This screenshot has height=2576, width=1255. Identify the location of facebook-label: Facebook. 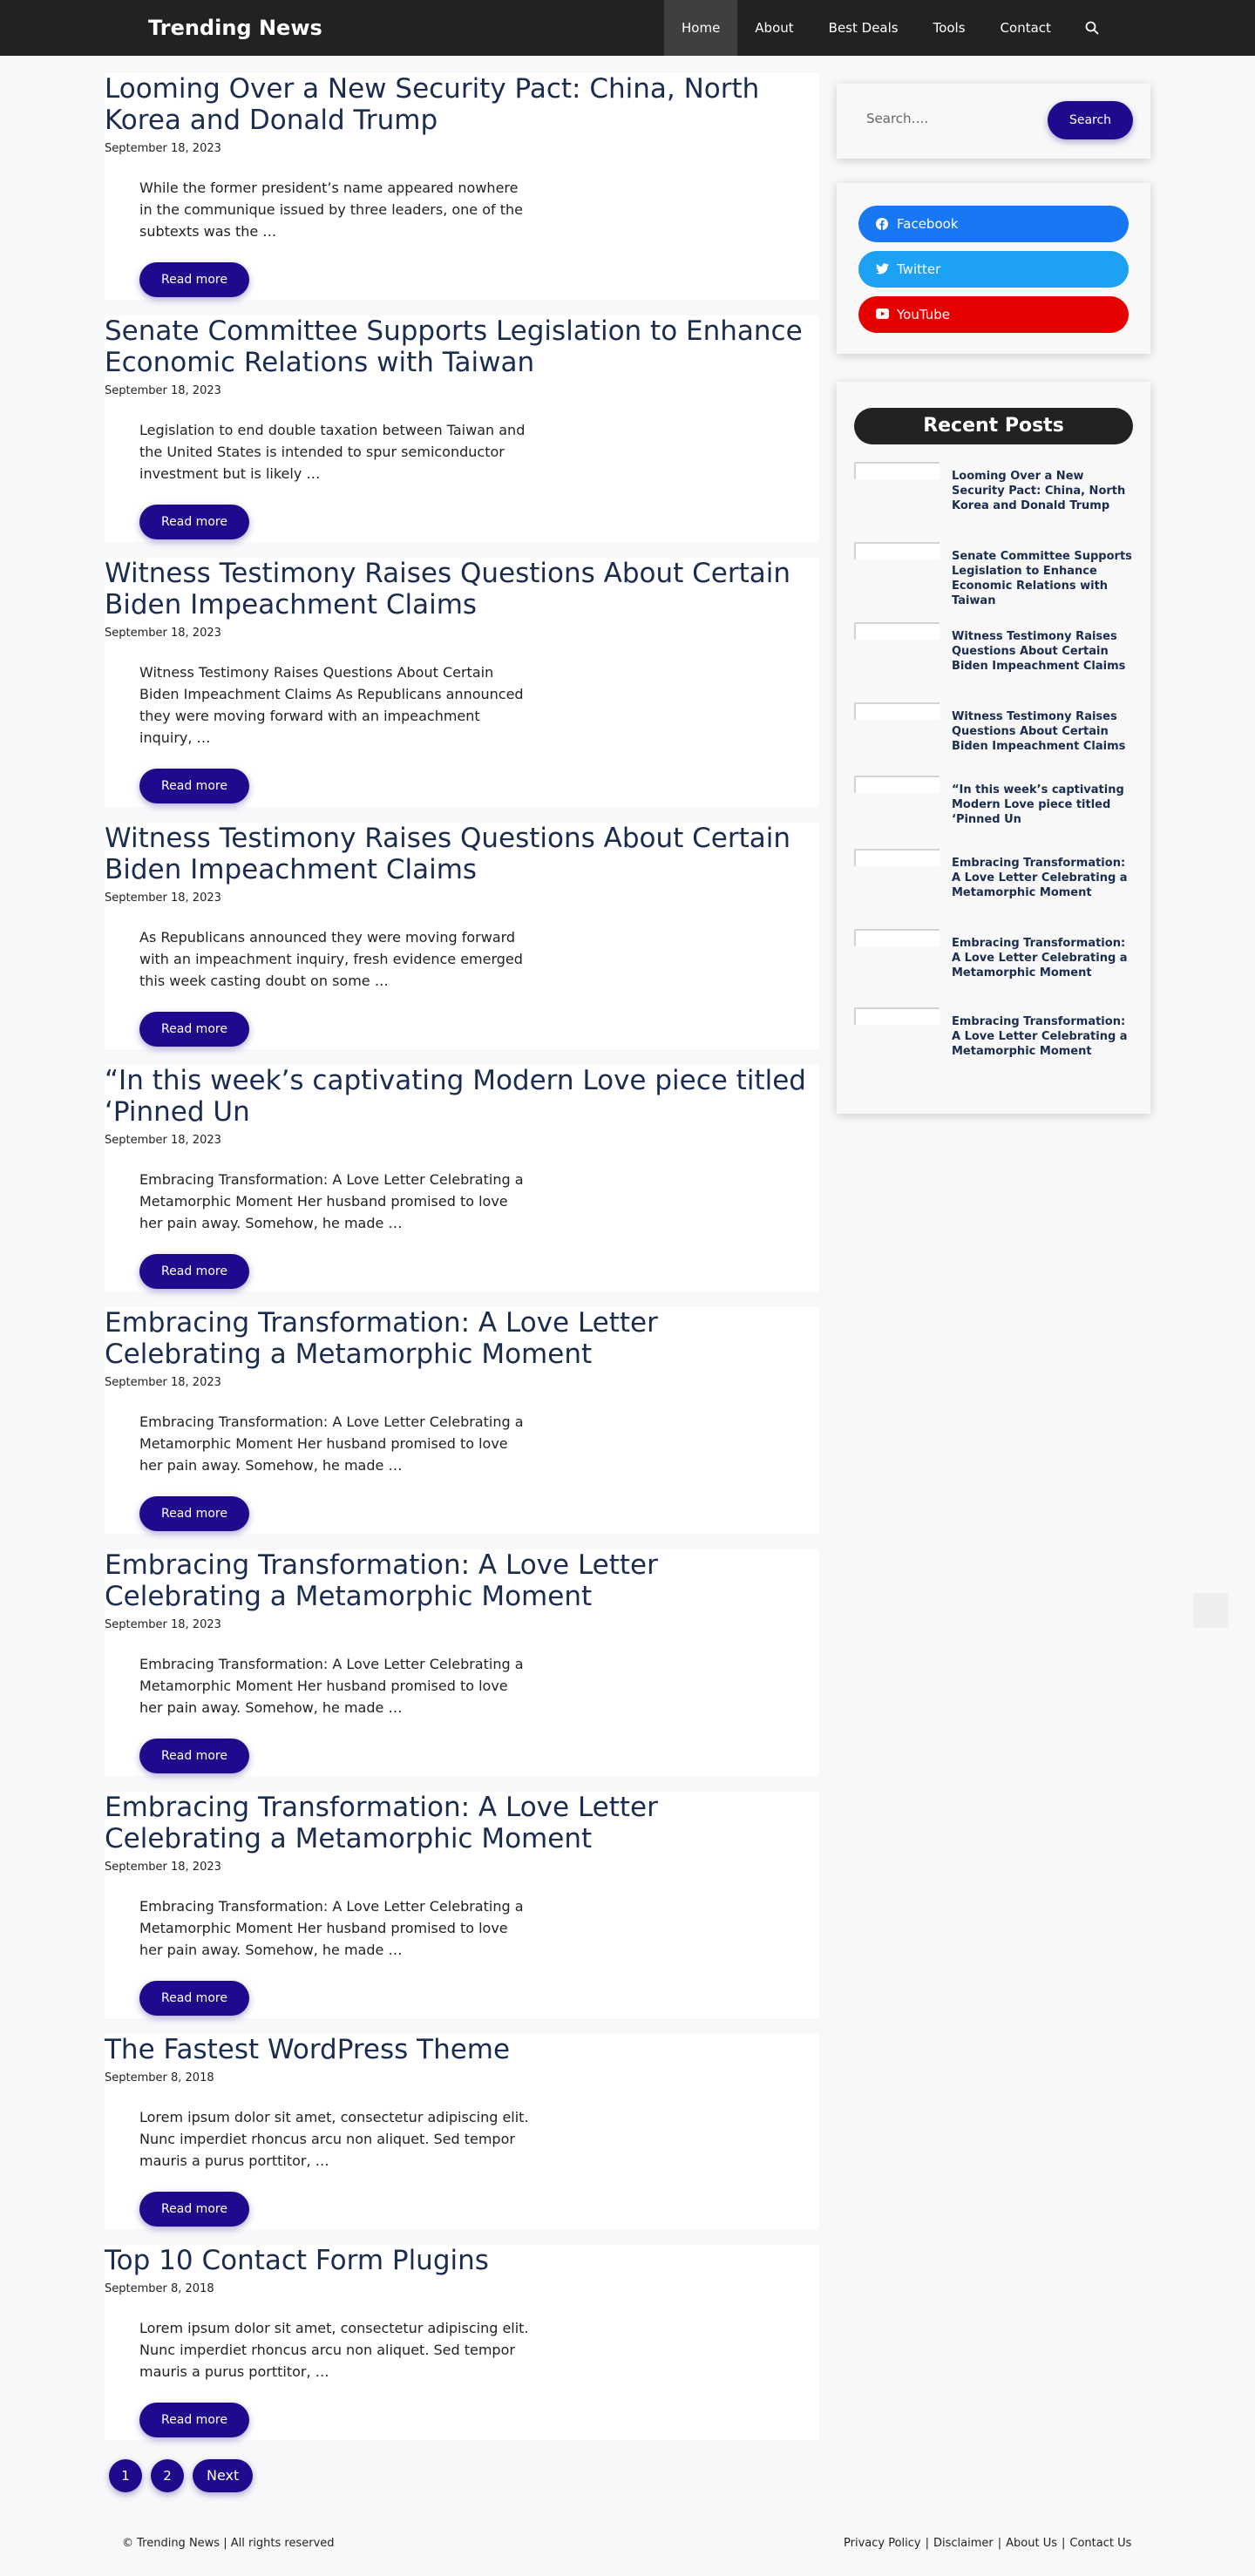
(928, 224).